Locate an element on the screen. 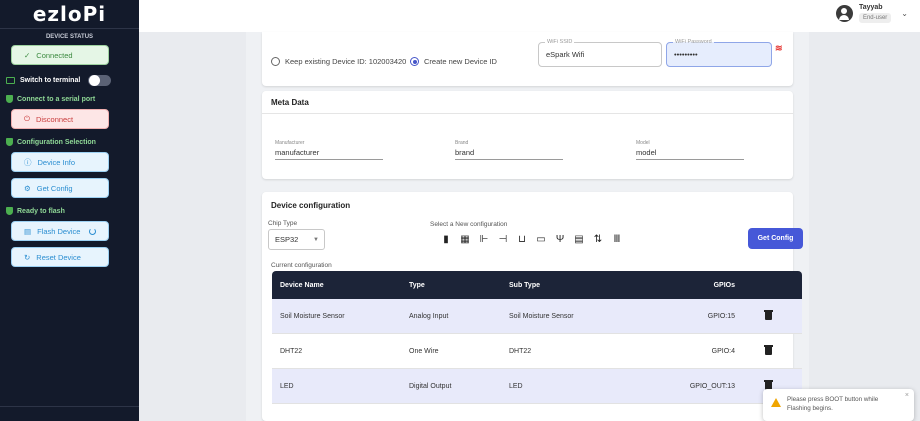 The height and width of the screenshot is (421, 920). flash-device-label: Flash Device is located at coordinates (59, 231).